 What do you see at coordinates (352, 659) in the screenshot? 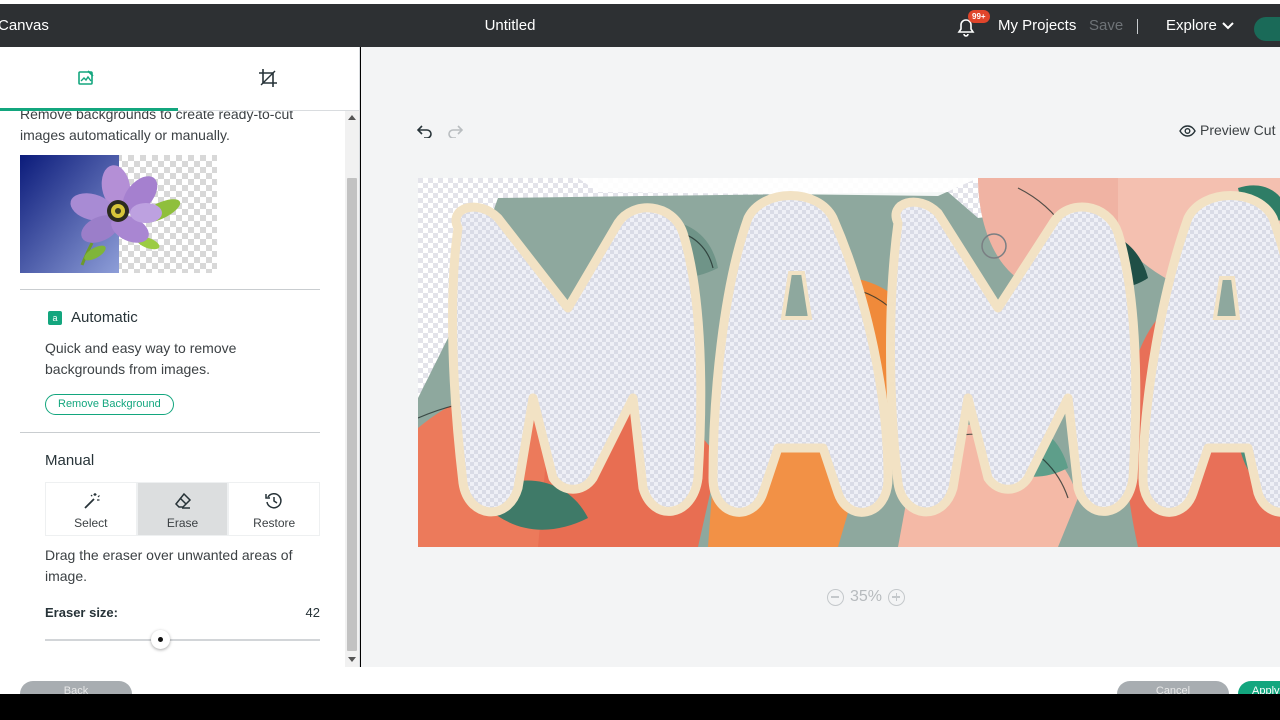
I see `scroll-down-arrow` at bounding box center [352, 659].